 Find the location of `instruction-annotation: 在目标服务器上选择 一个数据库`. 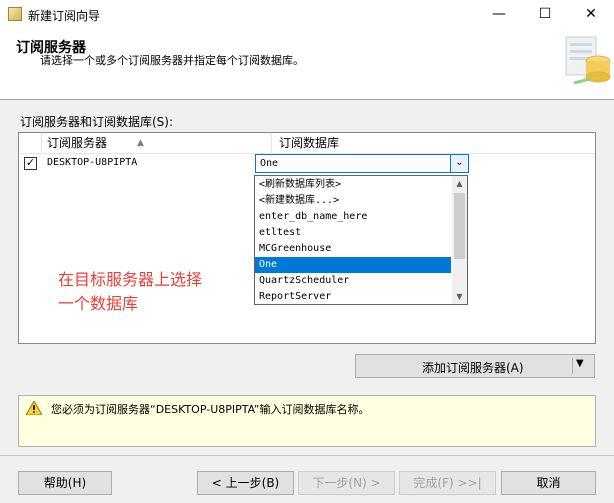

instruction-annotation: 在目标服务器上选择 一个数据库 is located at coordinates (130, 292).